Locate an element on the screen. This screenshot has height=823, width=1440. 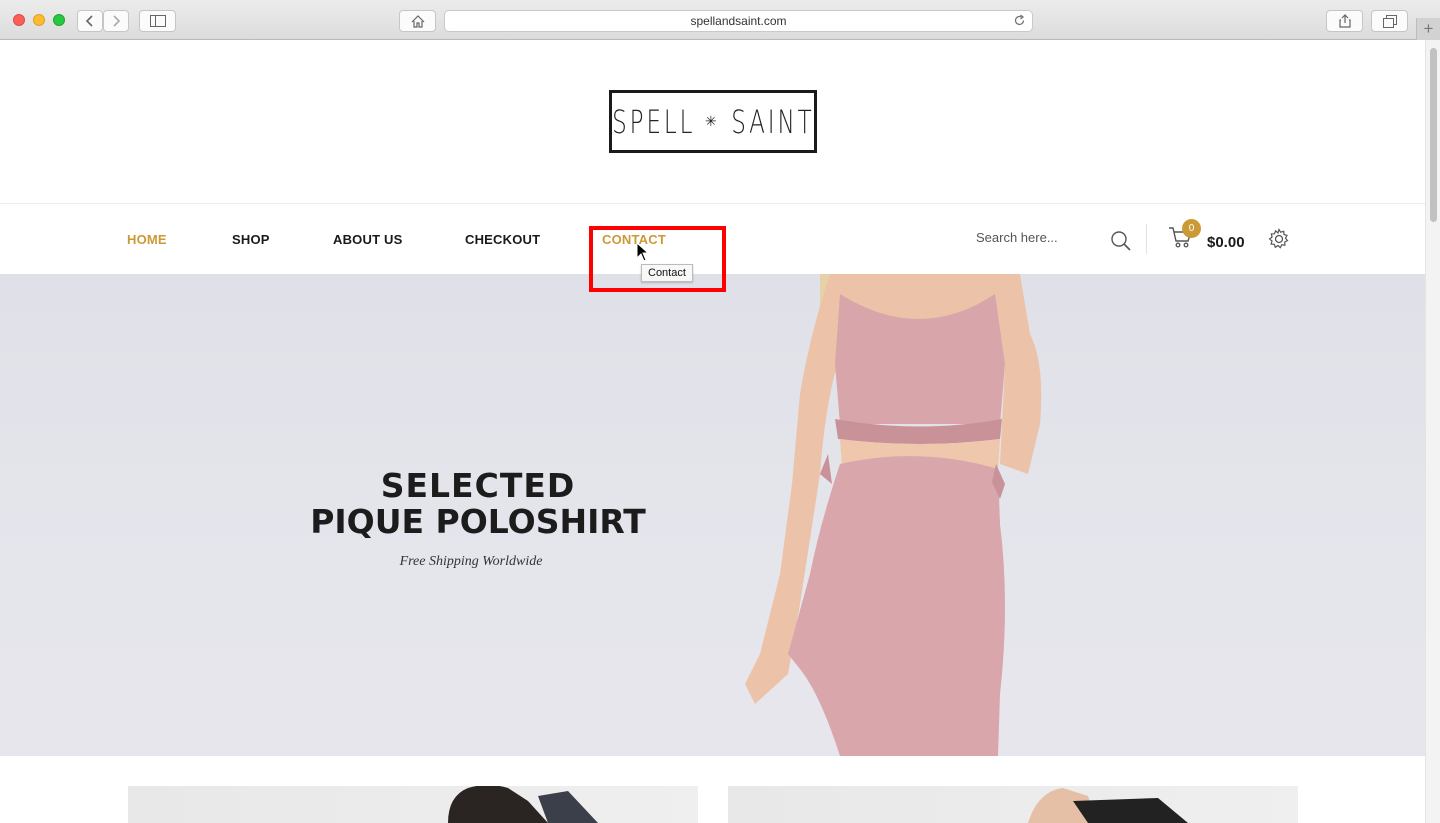
minimize-window-button is located at coordinates (39, 20).